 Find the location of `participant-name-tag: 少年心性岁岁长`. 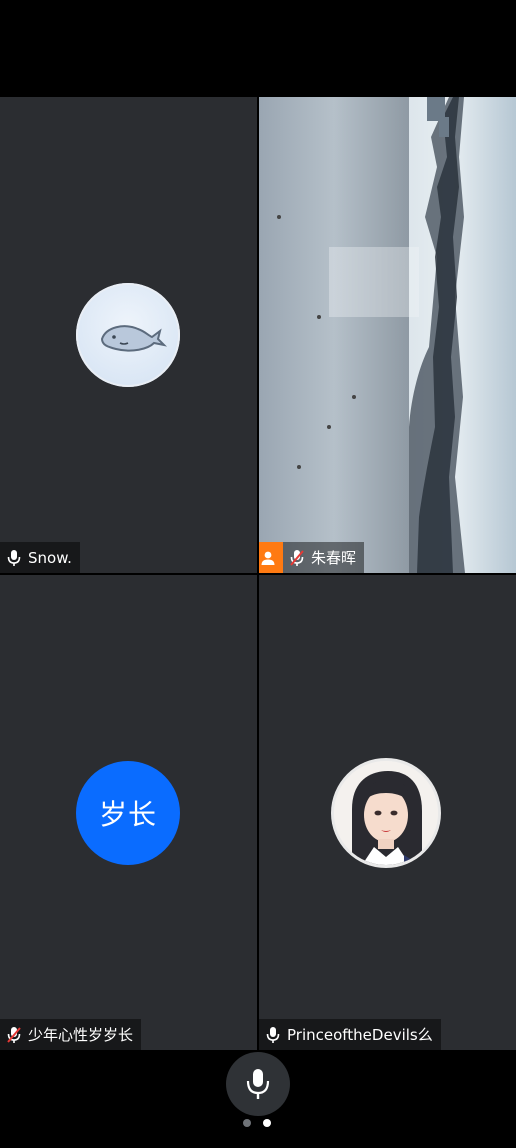

participant-name-tag: 少年心性岁岁长 is located at coordinates (71, 1034).